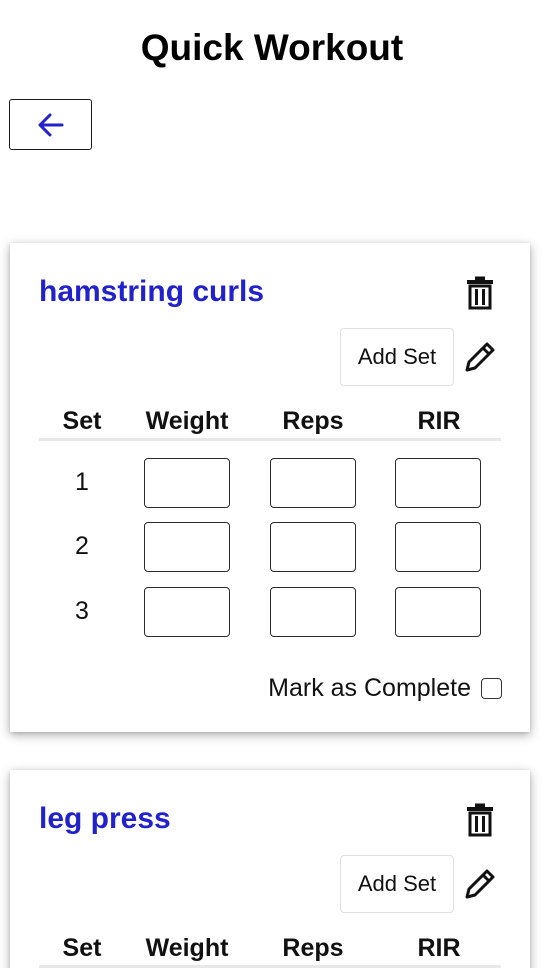 This screenshot has width=544, height=968. Describe the element at coordinates (82, 482) in the screenshot. I see `set-number: 1` at that location.